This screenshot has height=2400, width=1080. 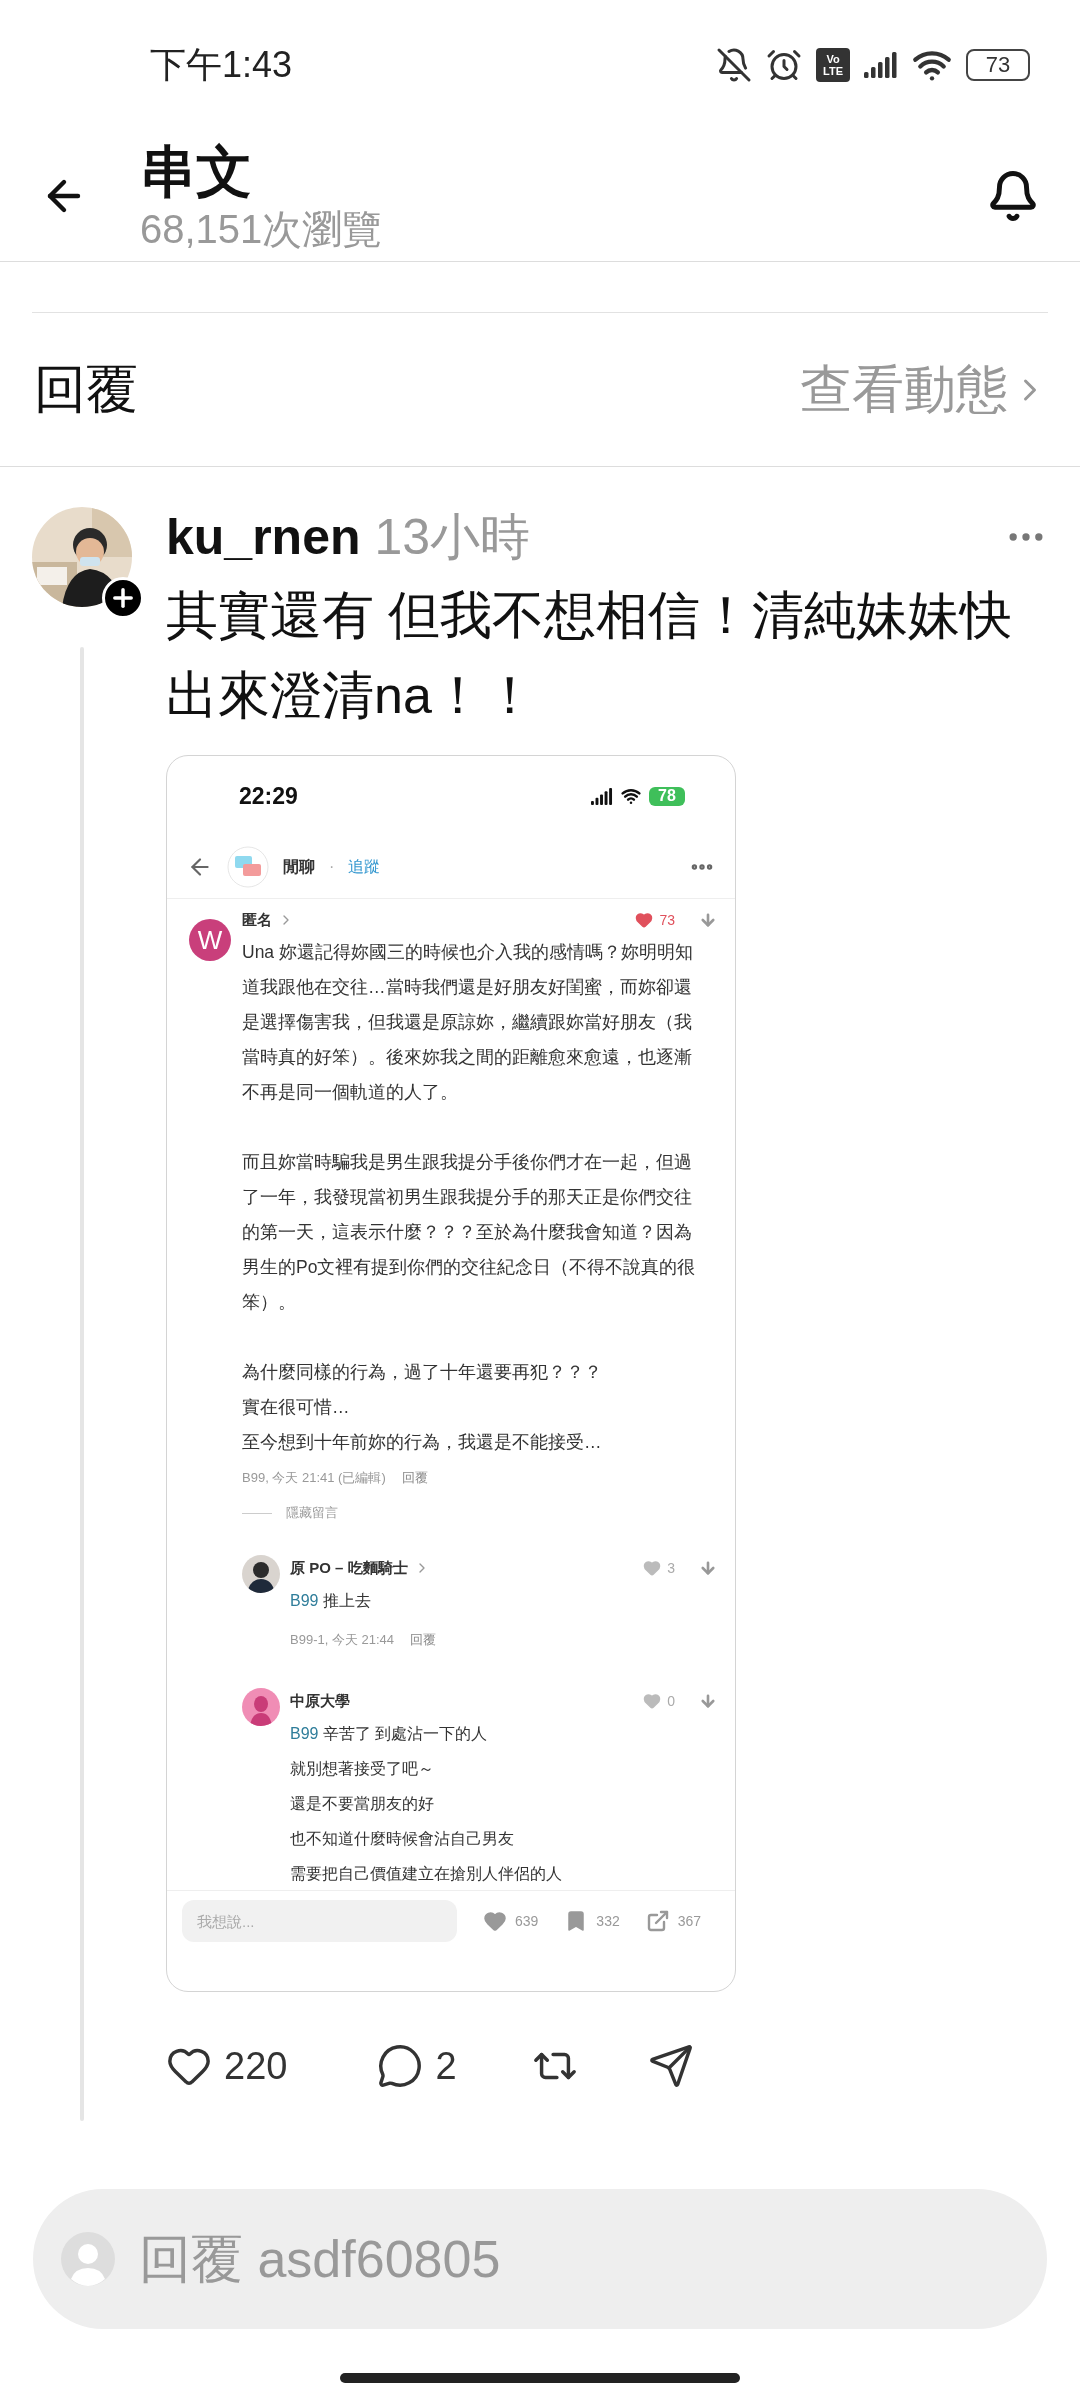 I want to click on page-title: 串文, so click(x=196, y=171).